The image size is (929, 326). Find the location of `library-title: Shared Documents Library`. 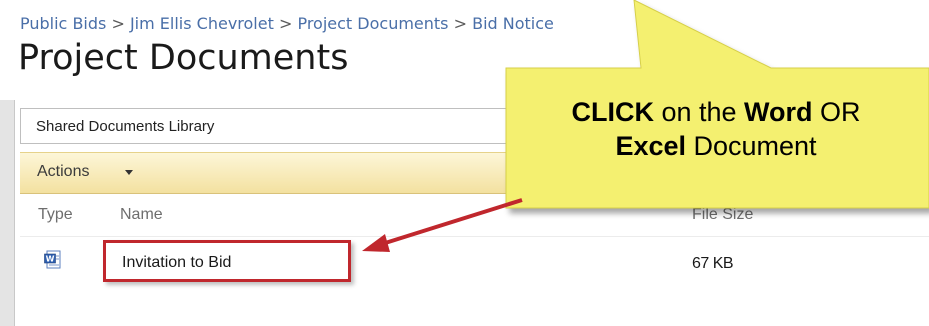

library-title: Shared Documents Library is located at coordinates (125, 126).